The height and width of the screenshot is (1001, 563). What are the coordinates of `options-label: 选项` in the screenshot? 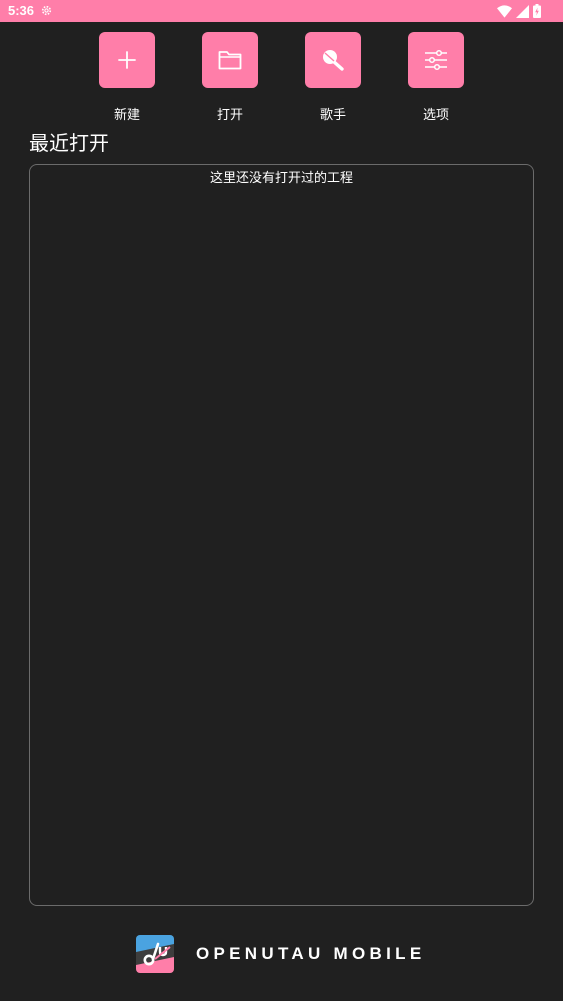 It's located at (435, 115).